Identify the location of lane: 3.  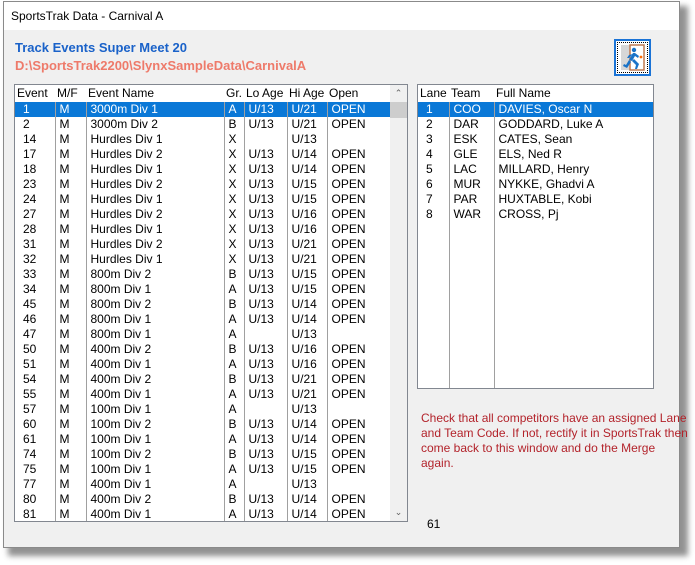
(429, 139).